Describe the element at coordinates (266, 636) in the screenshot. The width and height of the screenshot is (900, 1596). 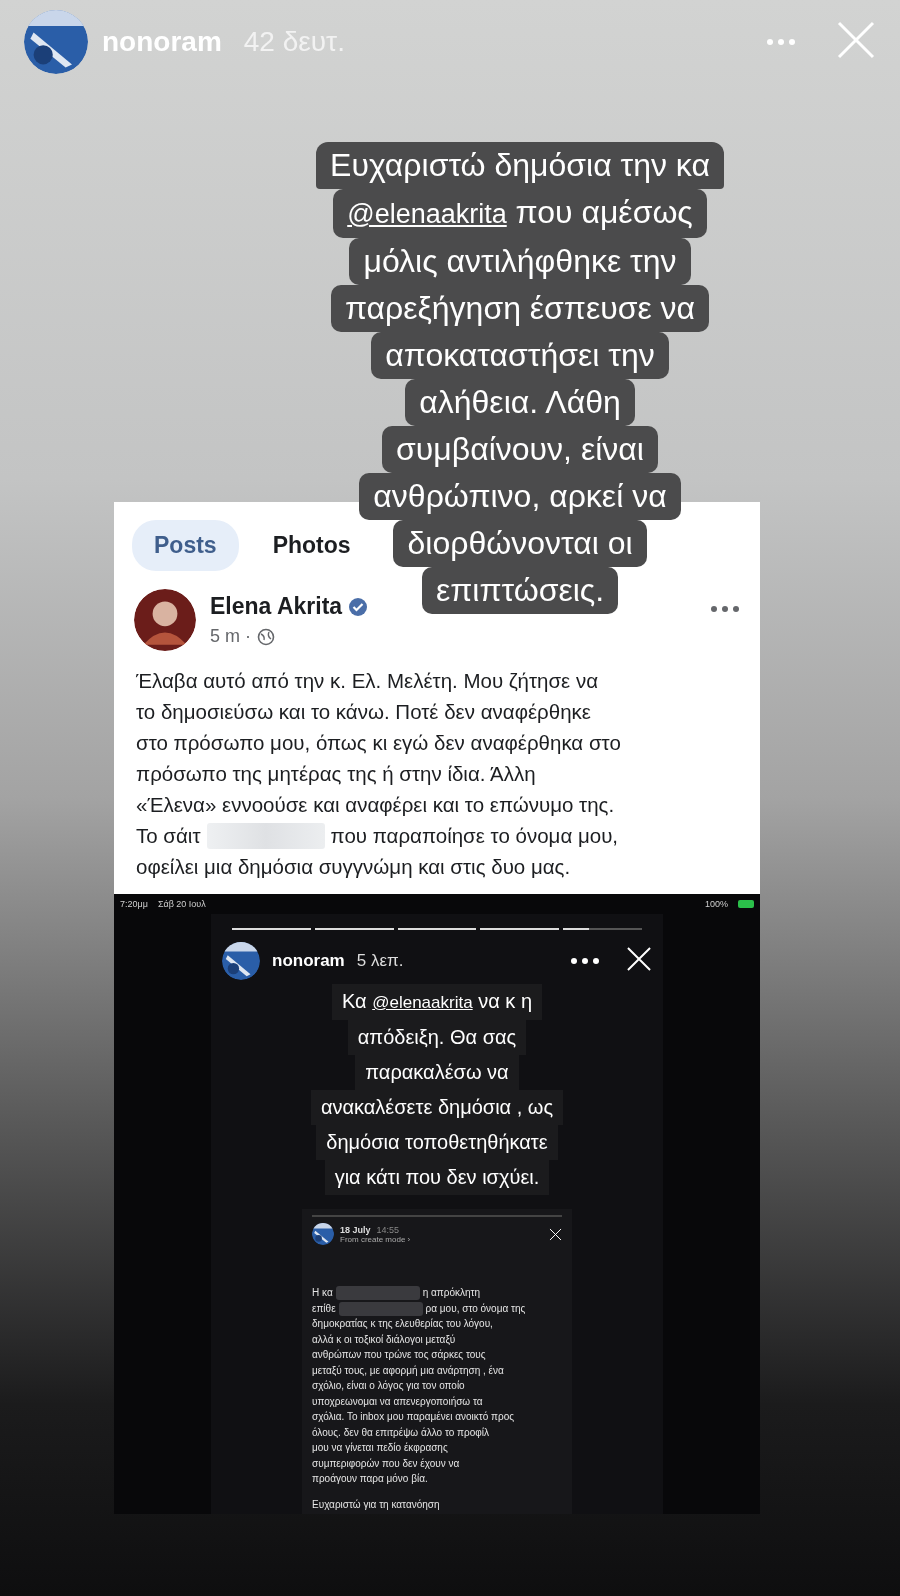
I see `globe-icon` at that location.